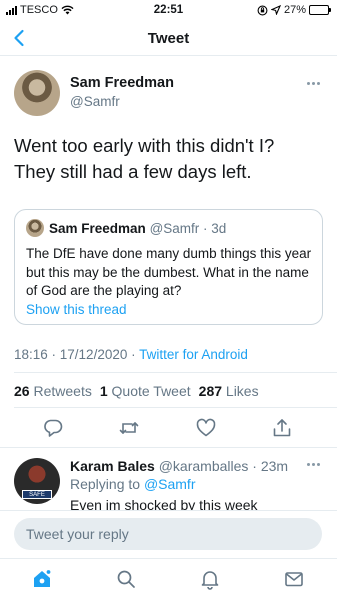 The width and height of the screenshot is (337, 600). Describe the element at coordinates (168, 579) in the screenshot. I see `tab-bar` at that location.